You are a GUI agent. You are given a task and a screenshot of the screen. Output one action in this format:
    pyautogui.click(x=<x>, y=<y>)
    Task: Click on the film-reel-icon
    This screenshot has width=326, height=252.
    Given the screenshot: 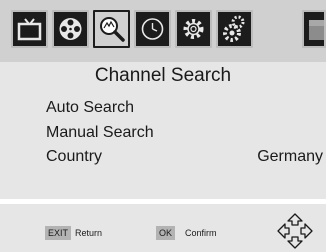 What is the action you would take?
    pyautogui.click(x=70, y=29)
    